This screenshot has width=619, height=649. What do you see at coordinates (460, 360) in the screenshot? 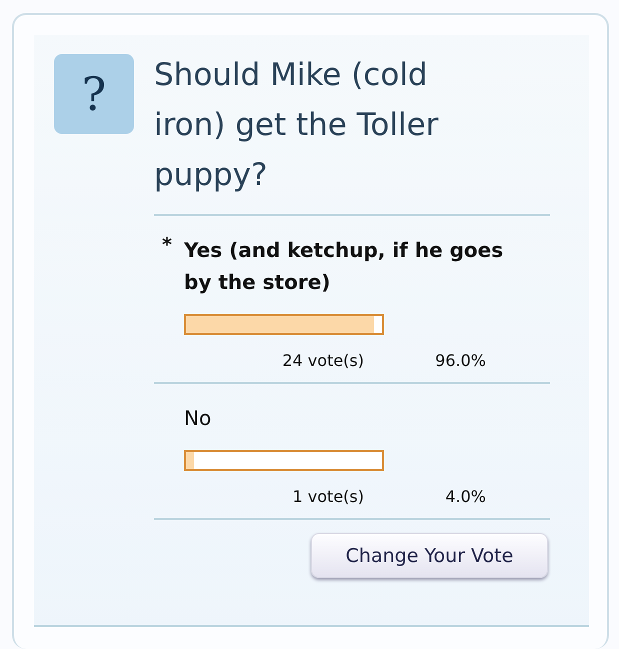
I see `vote-percent: 96.0%` at bounding box center [460, 360].